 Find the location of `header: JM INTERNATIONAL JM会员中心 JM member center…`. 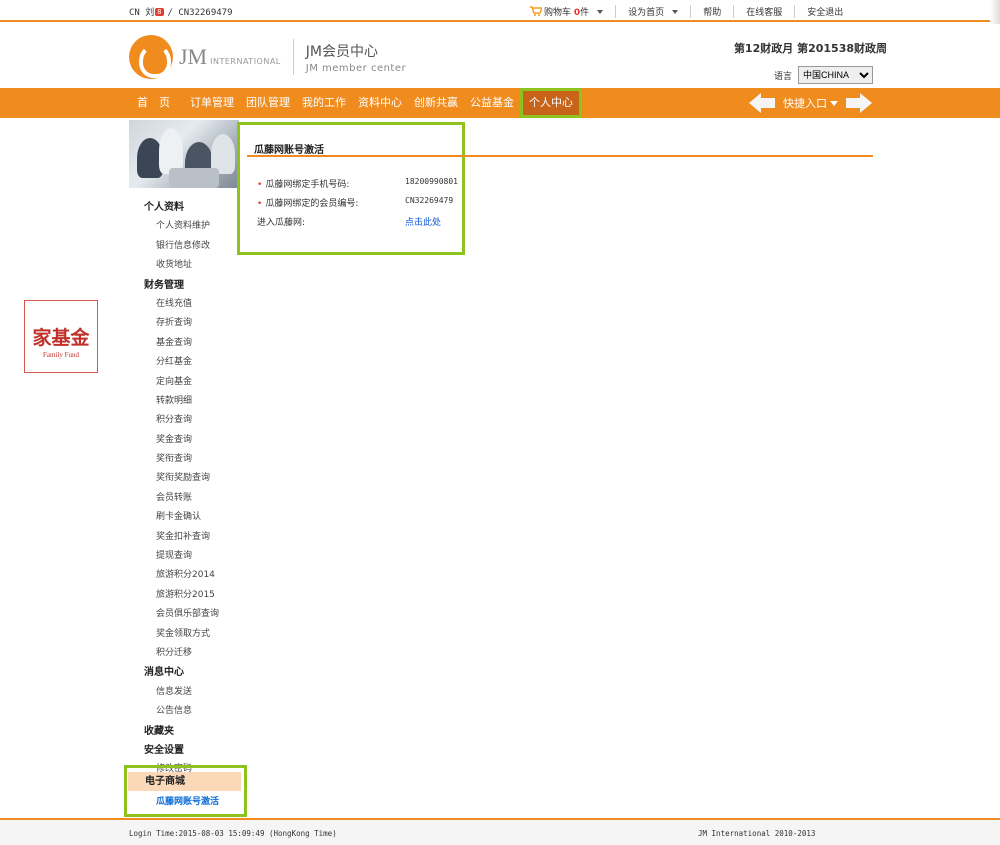

header: JM INTERNATIONAL JM会员中心 JM member center… is located at coordinates (500, 56).